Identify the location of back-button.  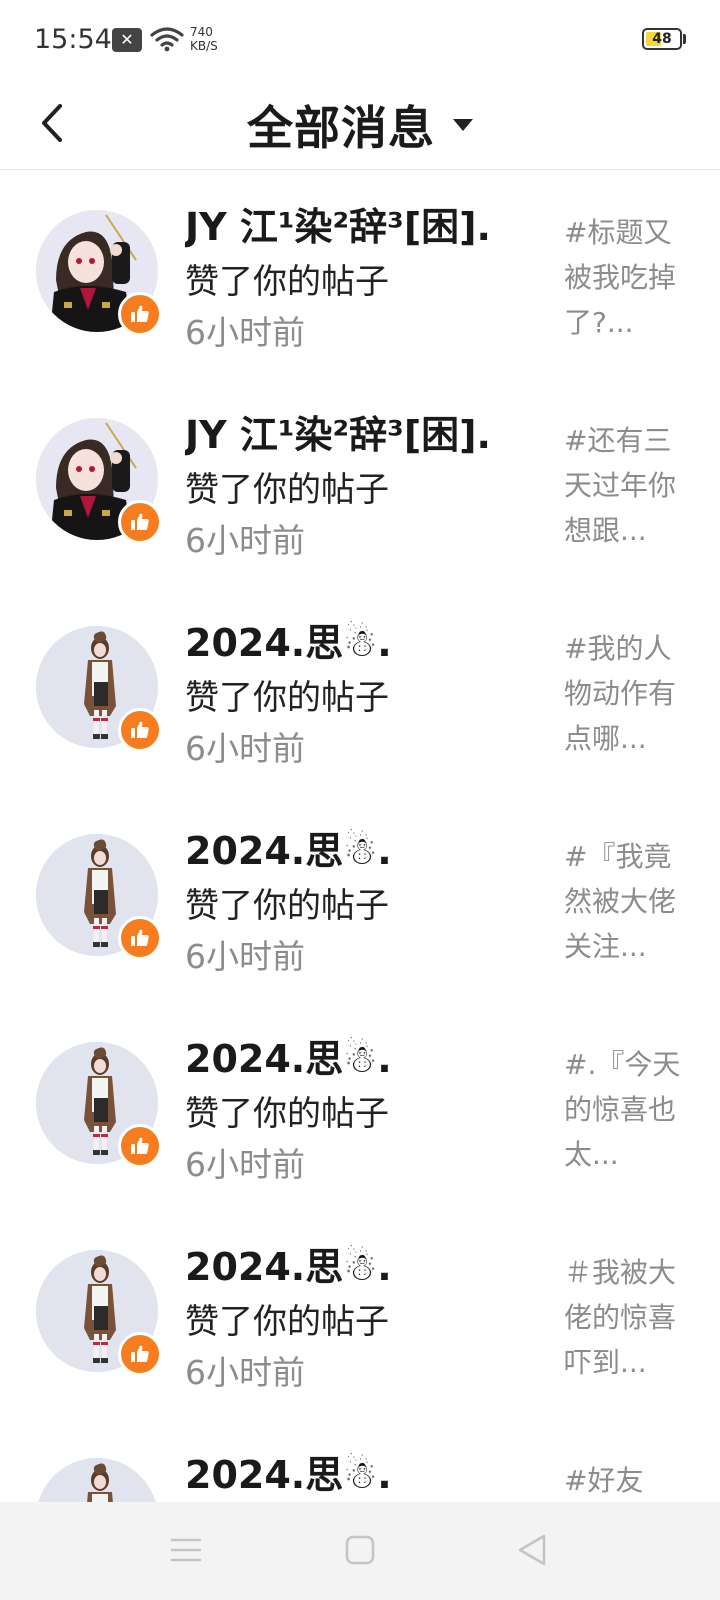
(55, 123).